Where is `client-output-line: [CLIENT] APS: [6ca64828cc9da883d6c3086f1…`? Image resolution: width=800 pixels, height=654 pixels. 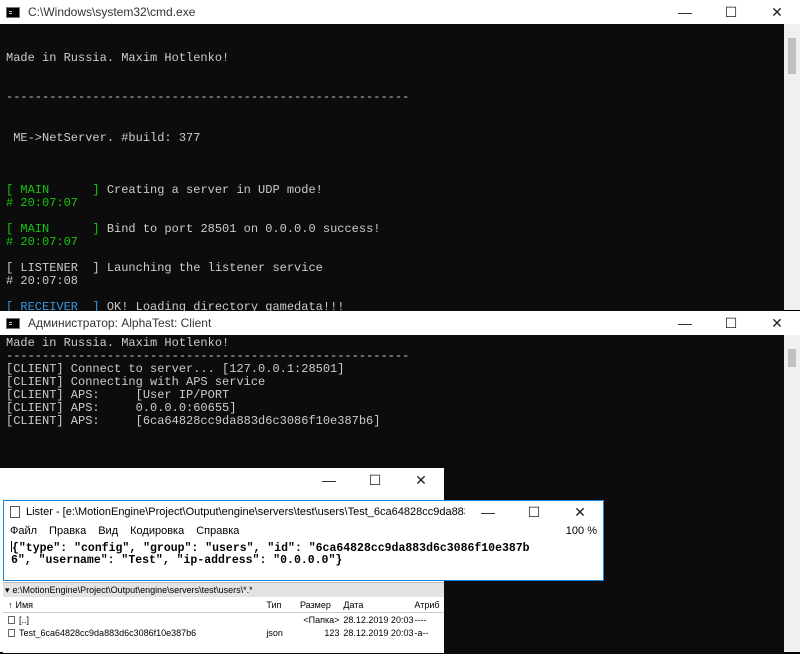 client-output-line: [CLIENT] APS: [6ca64828cc9da883d6c3086f1… is located at coordinates (193, 421).